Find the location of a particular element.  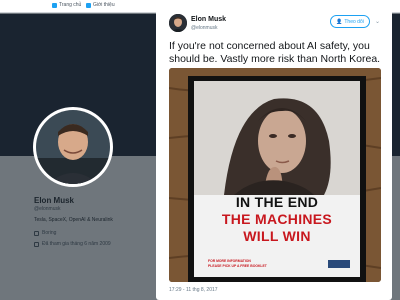

follow-button-label: Theo dõi is located at coordinates (354, 21).